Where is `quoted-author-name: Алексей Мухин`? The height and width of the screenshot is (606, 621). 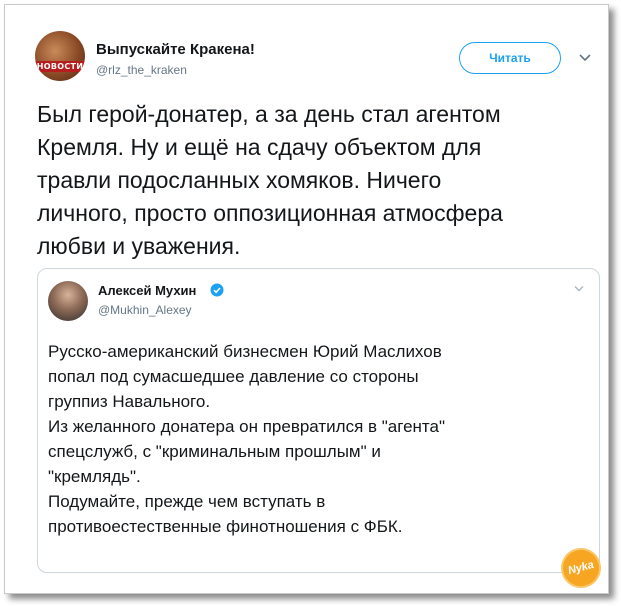 quoted-author-name: Алексей Мухин is located at coordinates (147, 290).